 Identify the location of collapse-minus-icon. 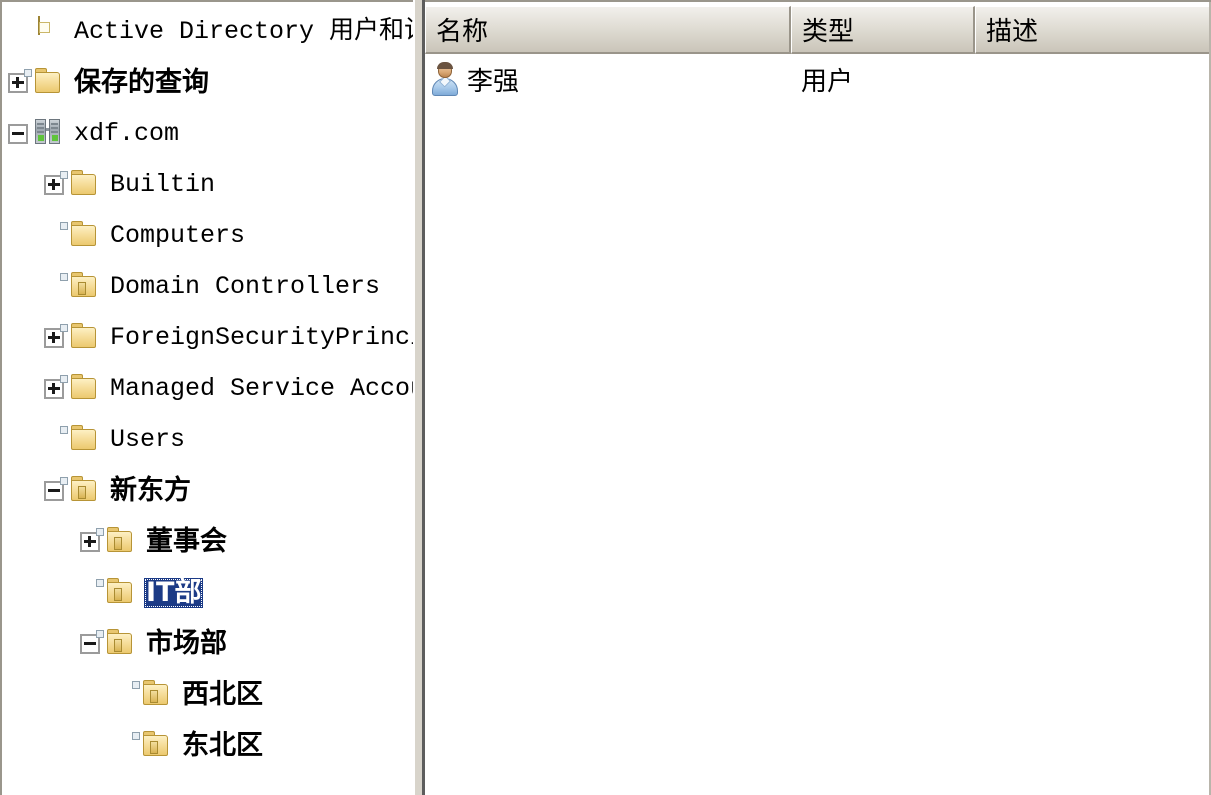
(18, 133).